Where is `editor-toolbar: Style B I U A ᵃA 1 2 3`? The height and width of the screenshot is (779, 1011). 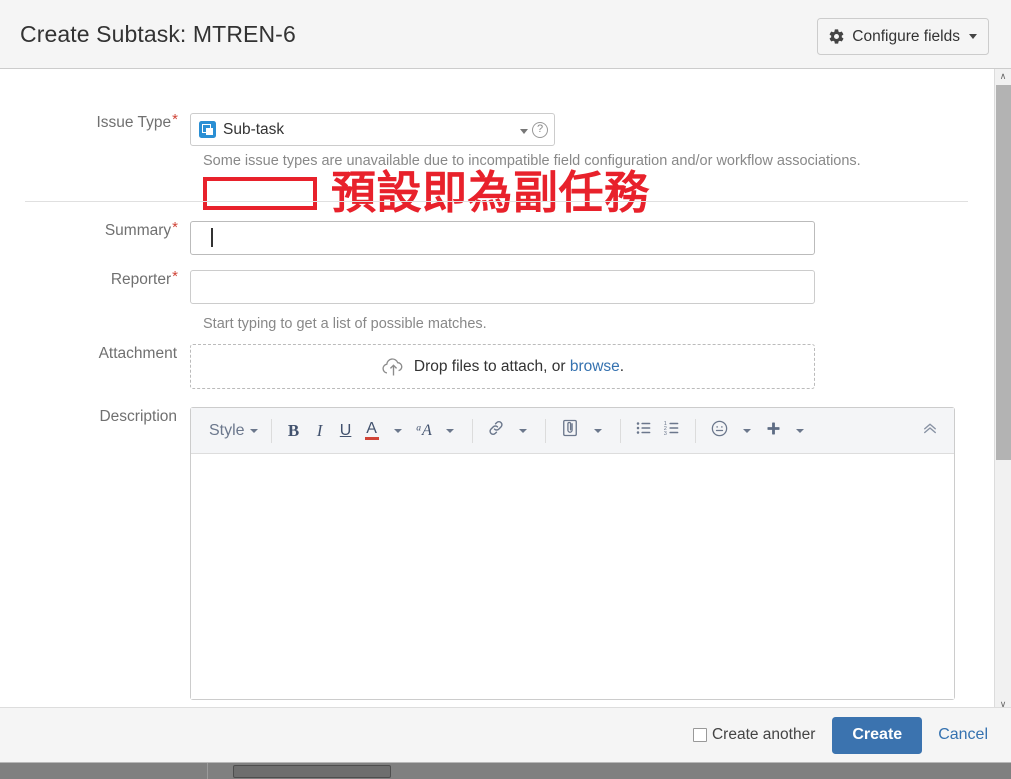
editor-toolbar: Style B I U A ᵃA 1 2 3 is located at coordinates (572, 431).